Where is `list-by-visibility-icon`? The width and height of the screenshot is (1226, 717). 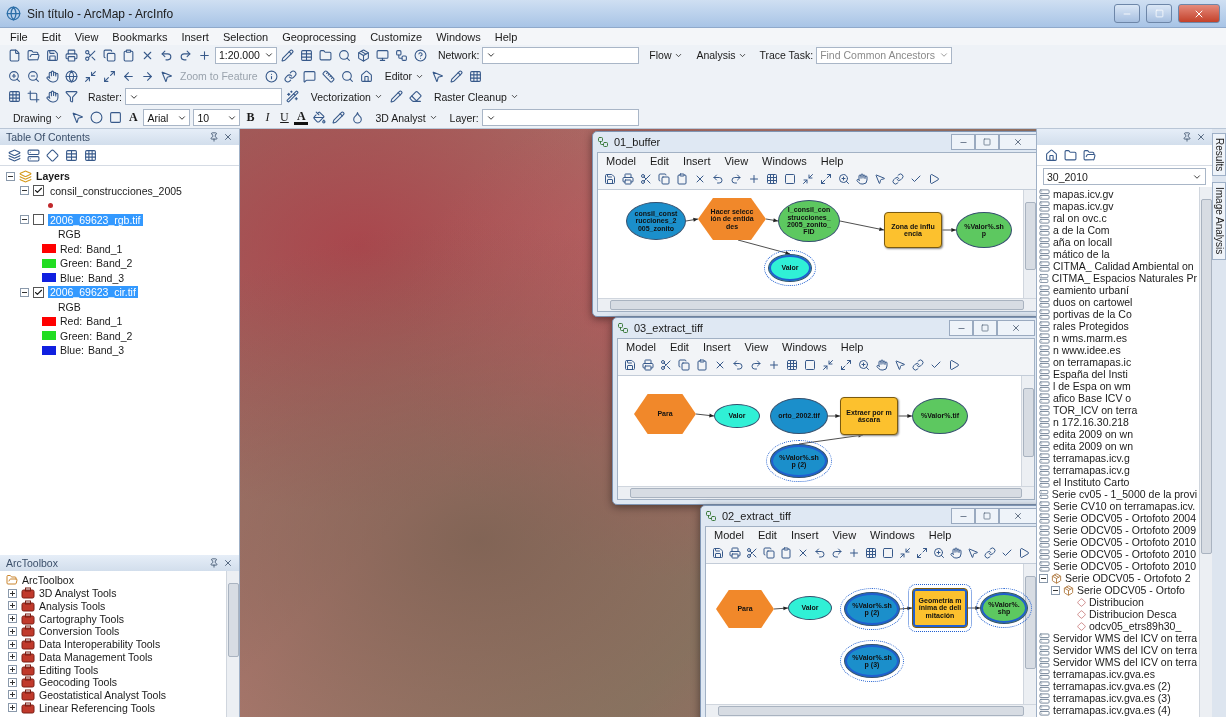
list-by-visibility-icon is located at coordinates (52, 155).